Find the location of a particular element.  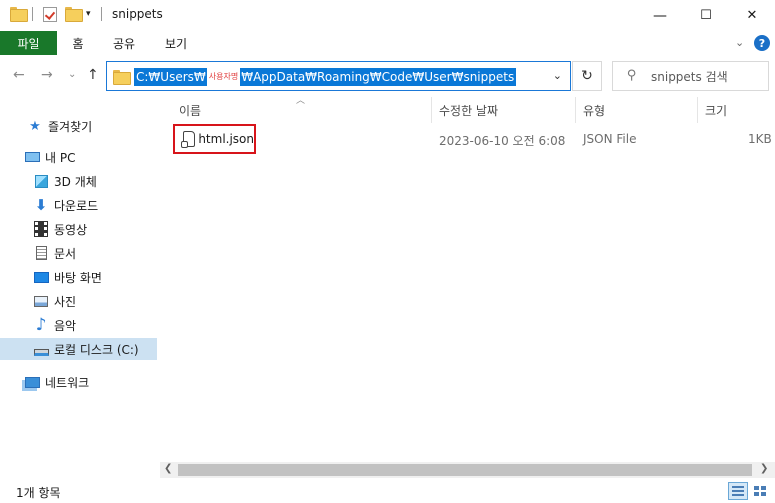

address-folder-icon is located at coordinates (122, 77).